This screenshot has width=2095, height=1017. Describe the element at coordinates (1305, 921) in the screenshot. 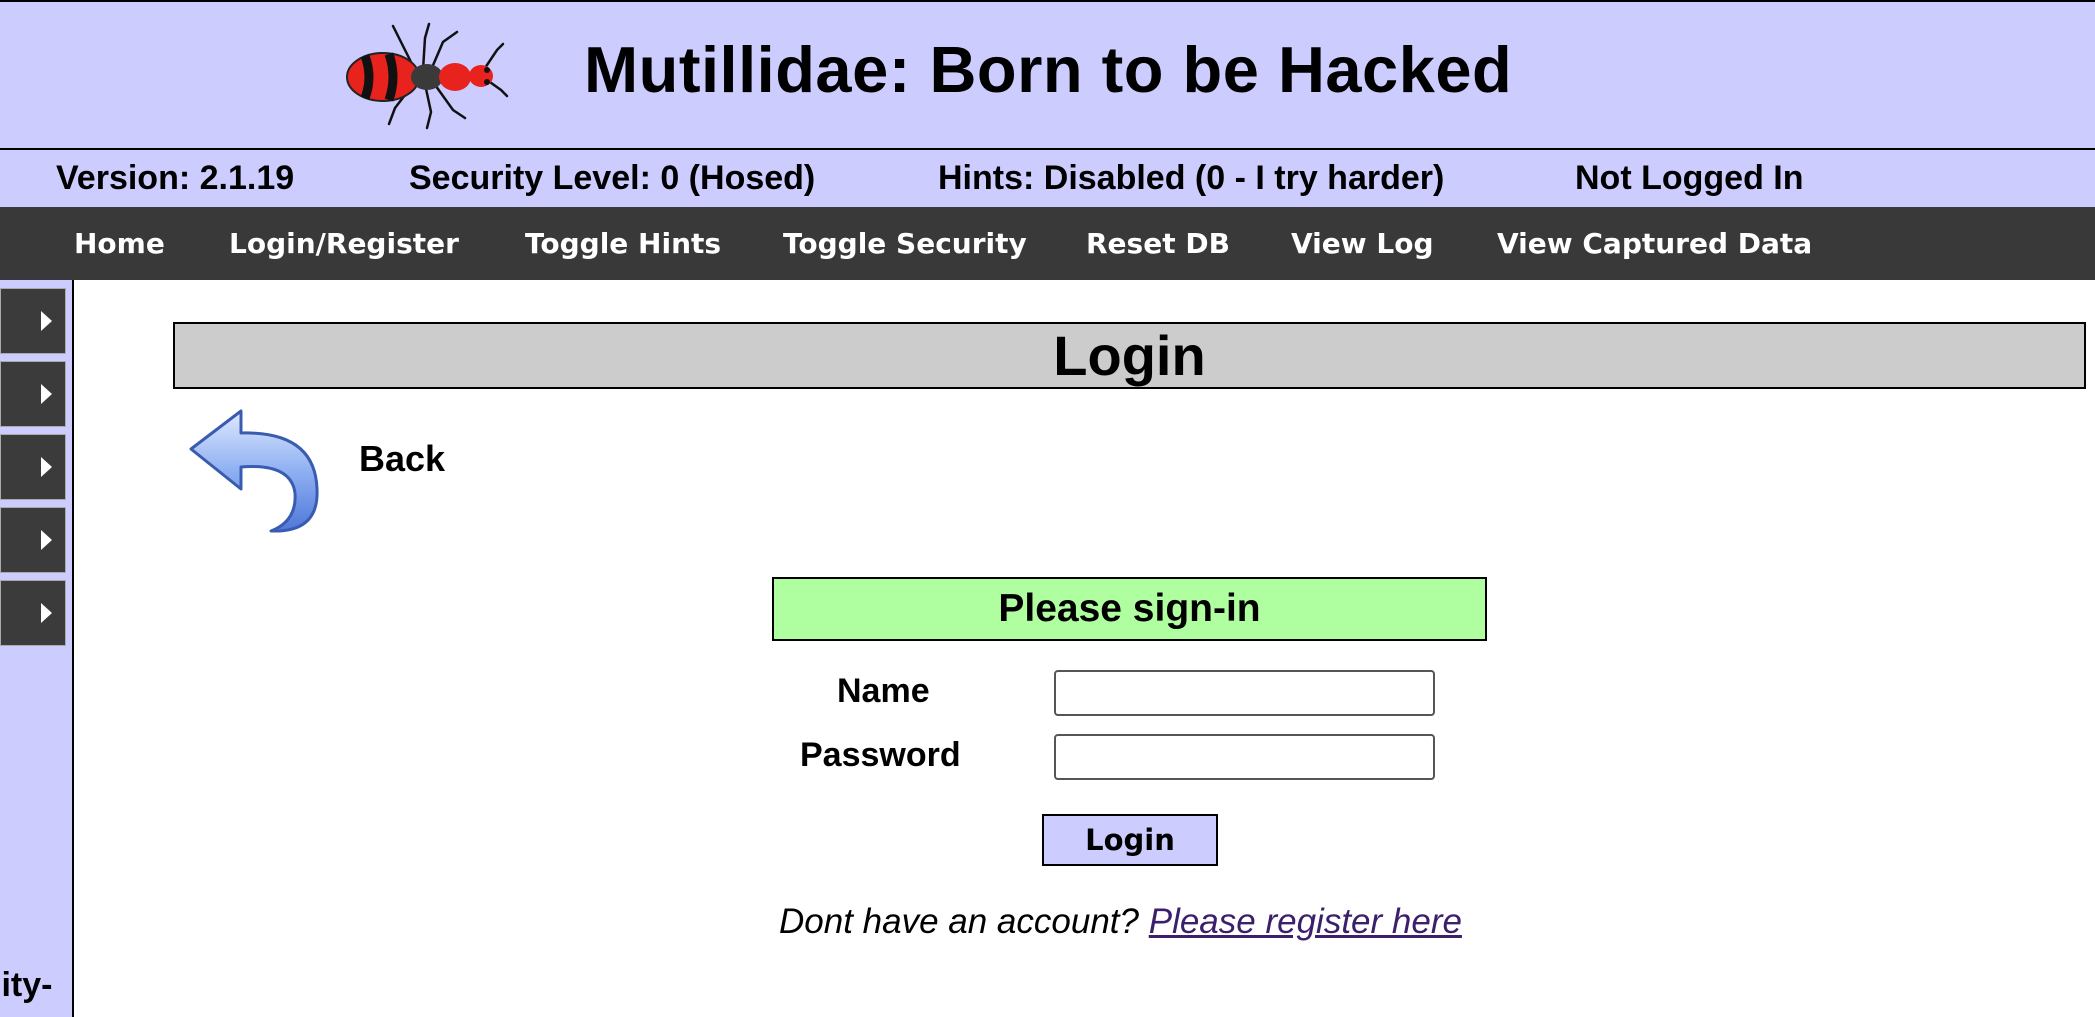

I see `register-link: Please register here` at that location.